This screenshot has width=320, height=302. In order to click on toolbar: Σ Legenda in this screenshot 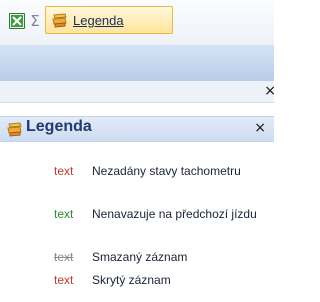, I will do `click(137, 22)`.